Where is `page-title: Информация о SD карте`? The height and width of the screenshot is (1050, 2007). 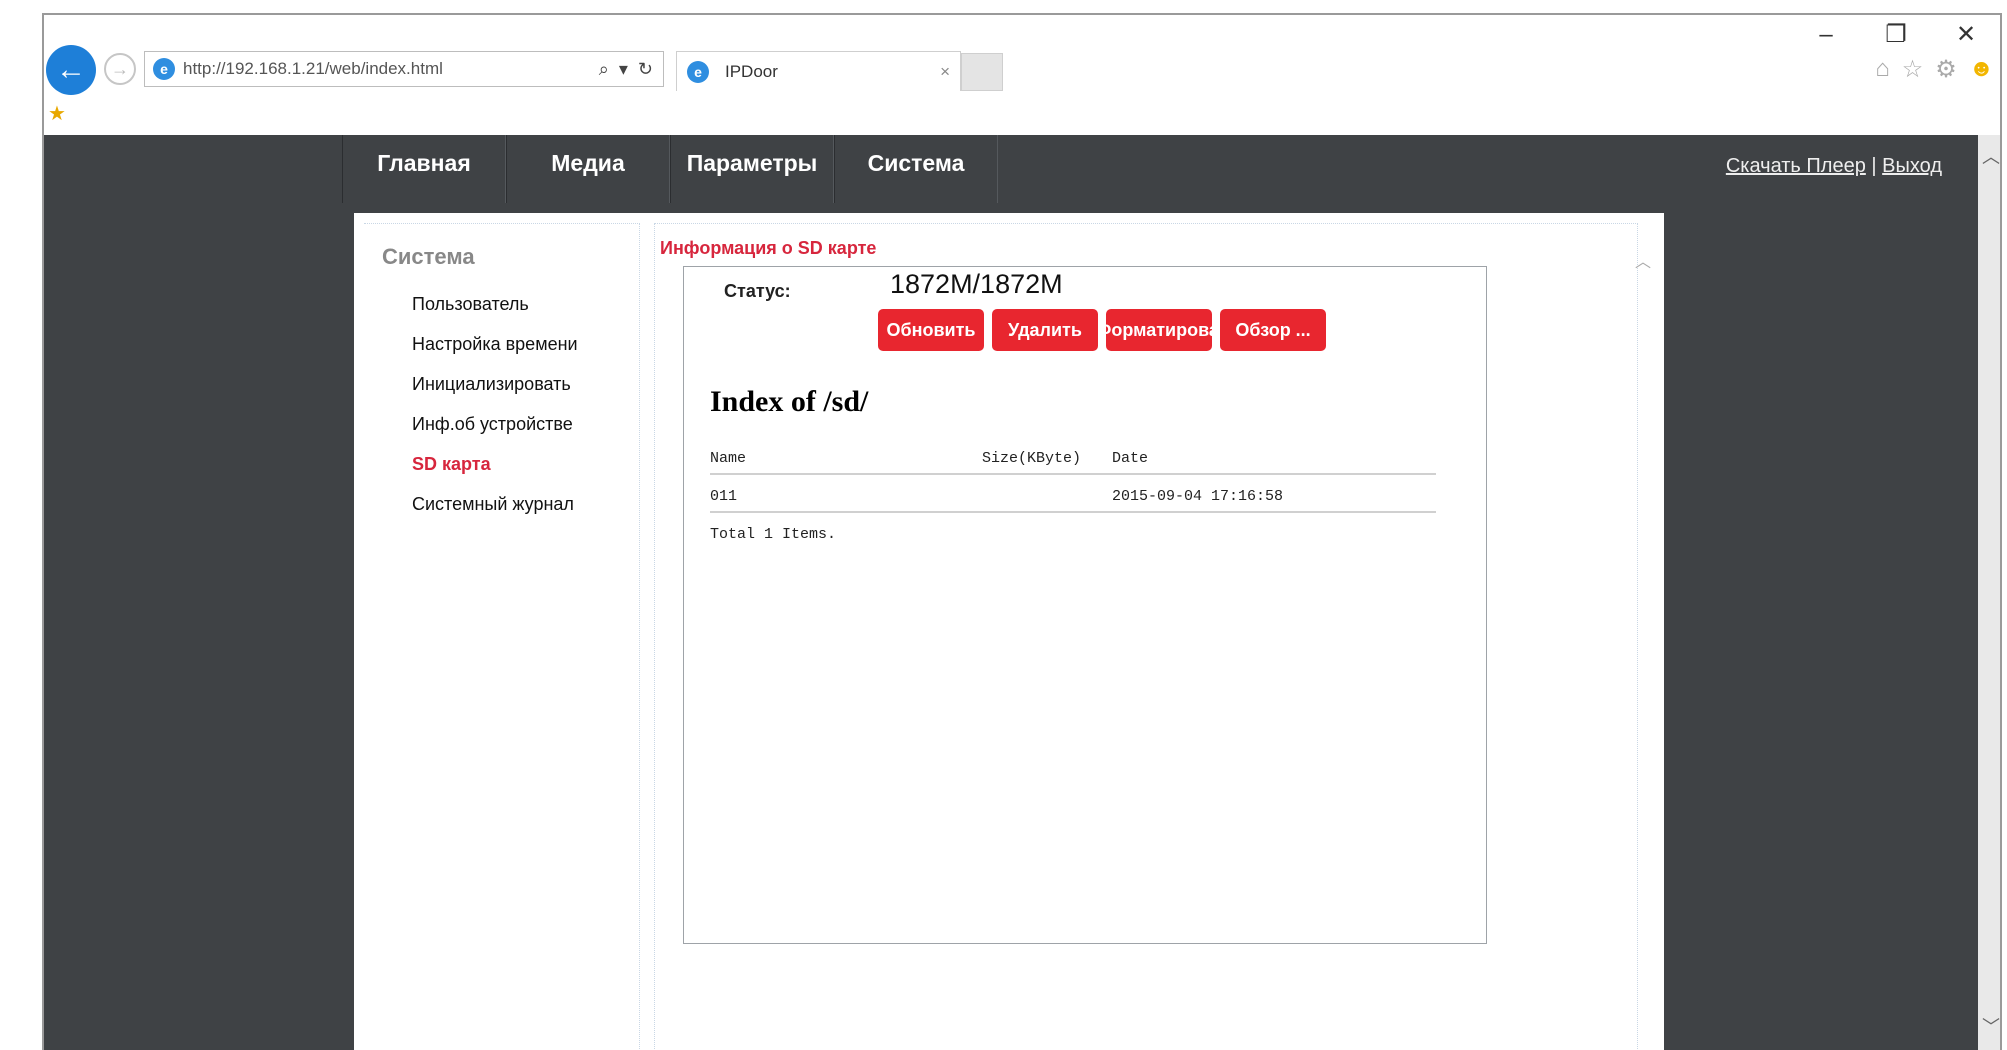 page-title: Информация о SD карте is located at coordinates (768, 248).